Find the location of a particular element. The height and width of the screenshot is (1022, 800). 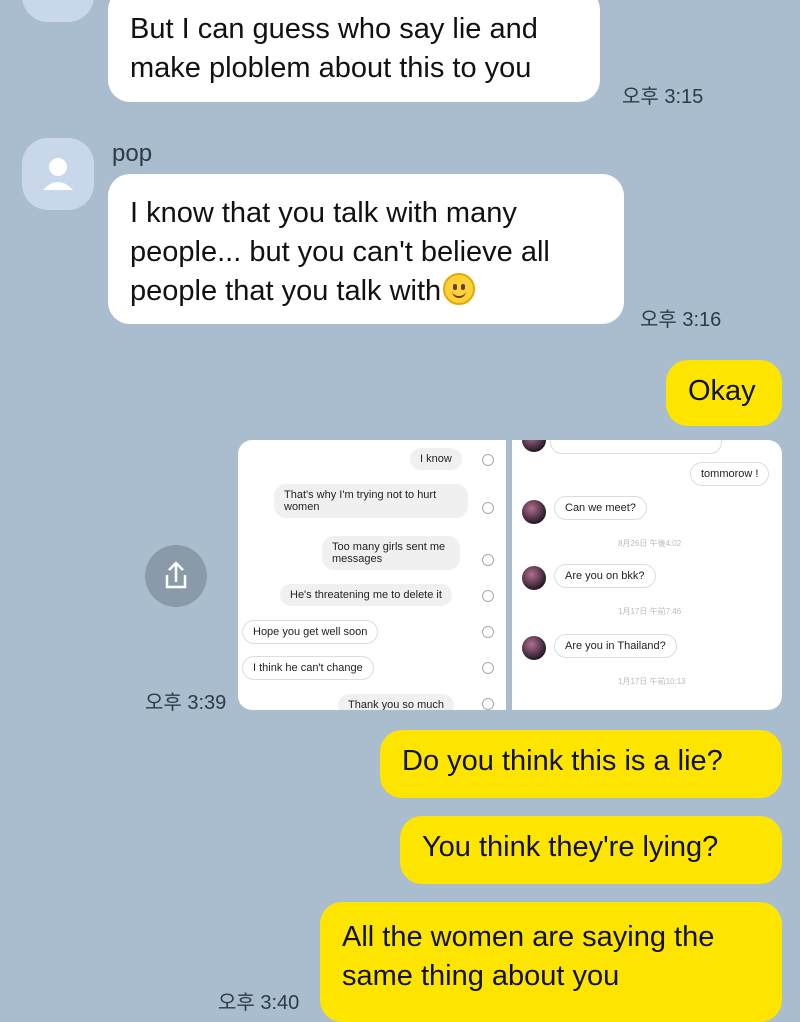

sender-avatar-partial is located at coordinates (58, 11).